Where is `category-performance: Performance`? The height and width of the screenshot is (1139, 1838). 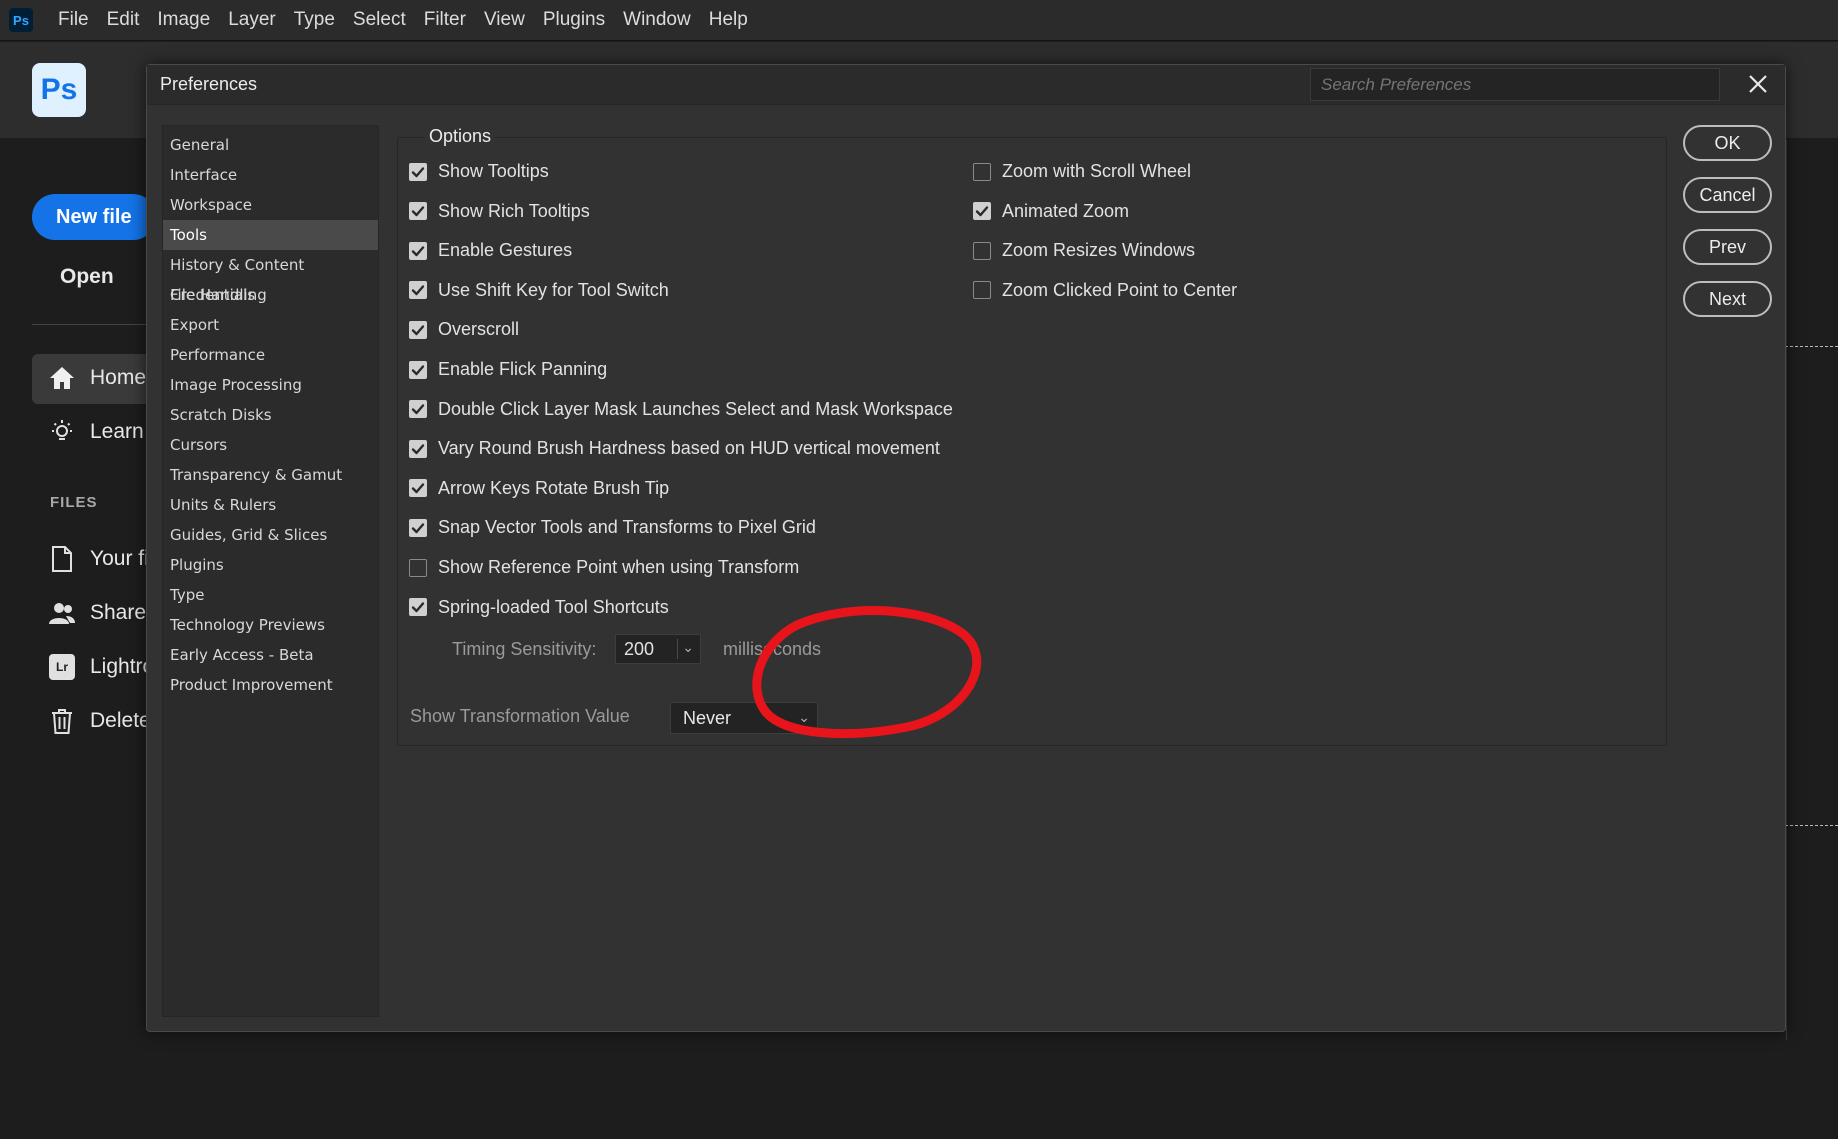
category-performance: Performance is located at coordinates (270, 355).